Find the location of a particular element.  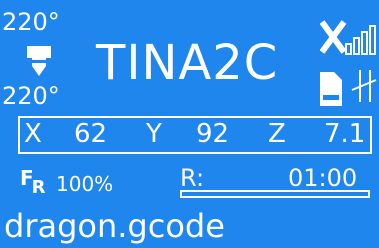

hotend-target-temp: 220° is located at coordinates (31, 22).